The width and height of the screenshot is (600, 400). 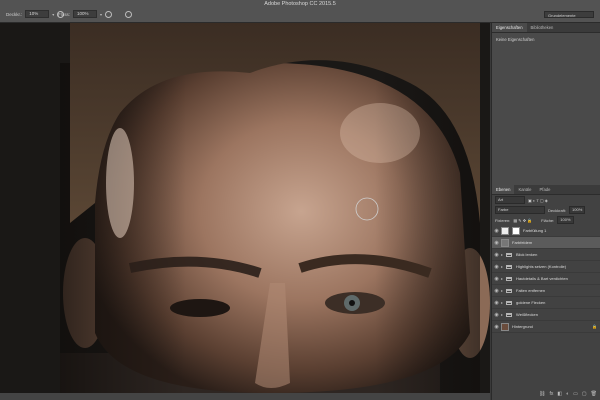 I want to click on layer-row: ◉ ▸ Hautdetails & Bart verdichten, so click(x=546, y=279).